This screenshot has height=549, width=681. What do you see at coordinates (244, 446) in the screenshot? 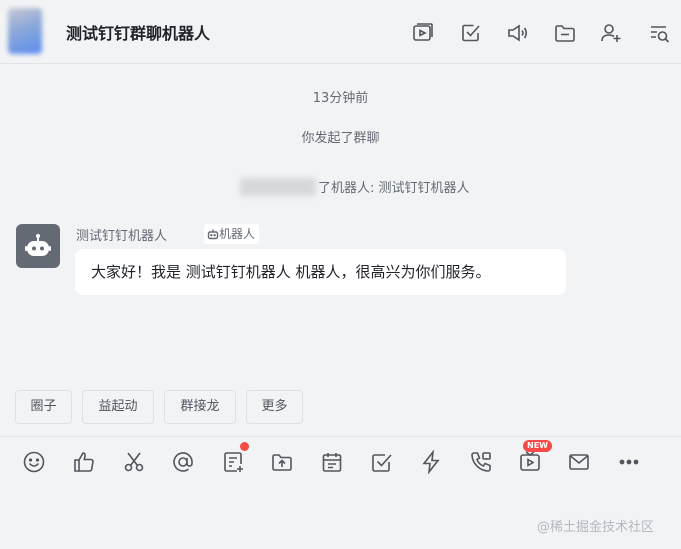
I see `notification-dot` at bounding box center [244, 446].